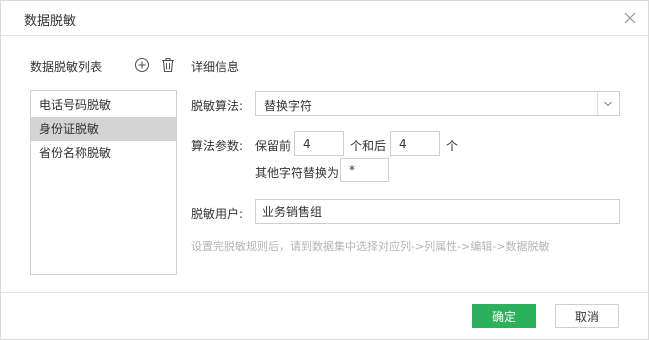 The image size is (649, 340). What do you see at coordinates (587, 316) in the screenshot?
I see `cancel-button: 取消` at bounding box center [587, 316].